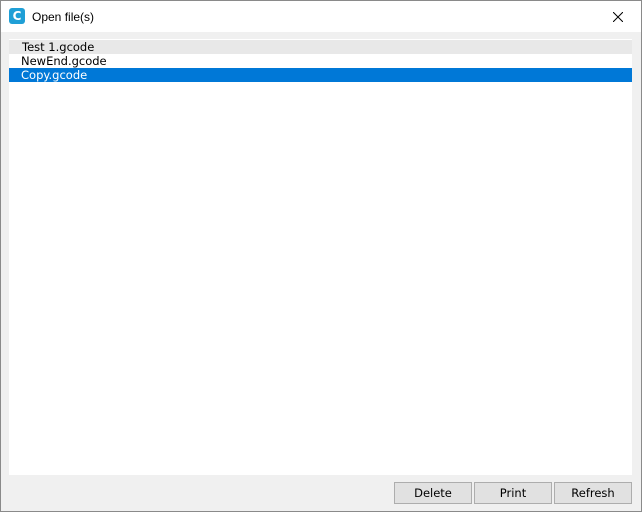  Describe the element at coordinates (63, 17) in the screenshot. I see `window-title: Open file(s)` at that location.